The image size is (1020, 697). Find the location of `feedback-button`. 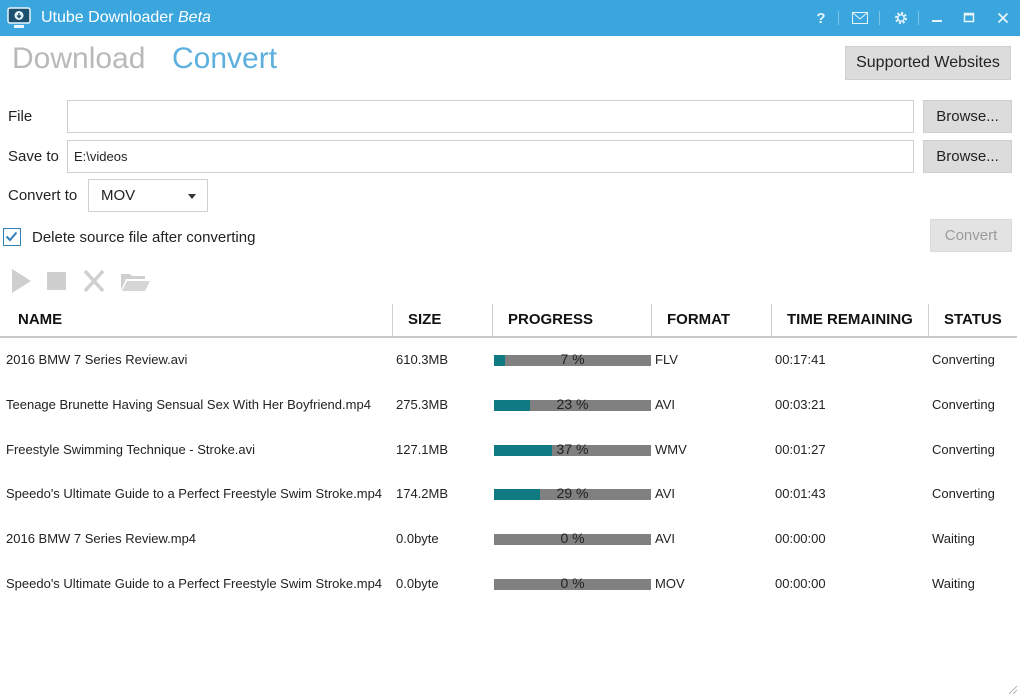

feedback-button is located at coordinates (860, 18).